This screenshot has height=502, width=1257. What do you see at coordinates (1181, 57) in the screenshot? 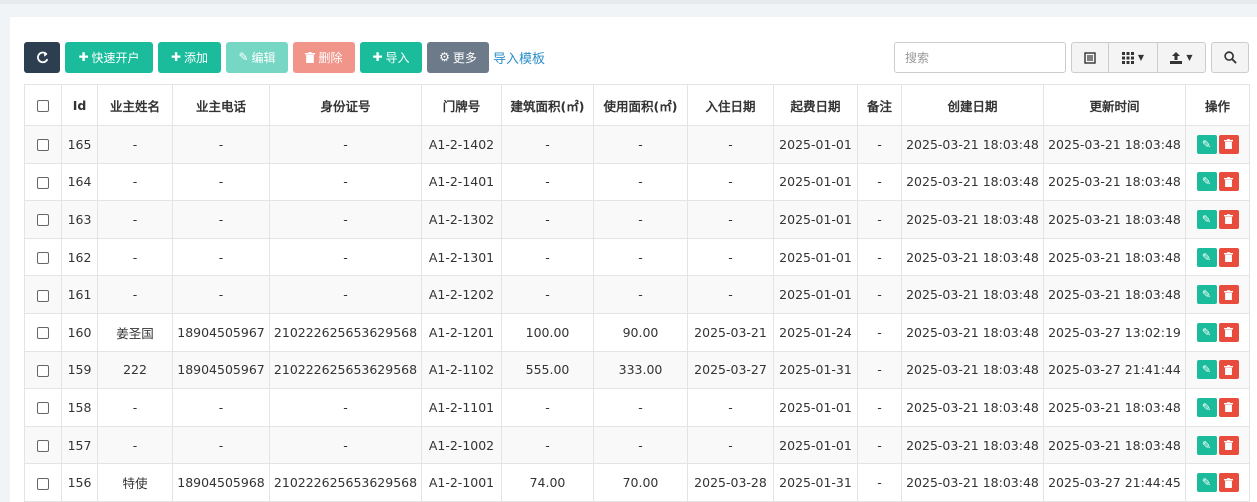
I see `export-dropdown-button: ▼` at bounding box center [1181, 57].